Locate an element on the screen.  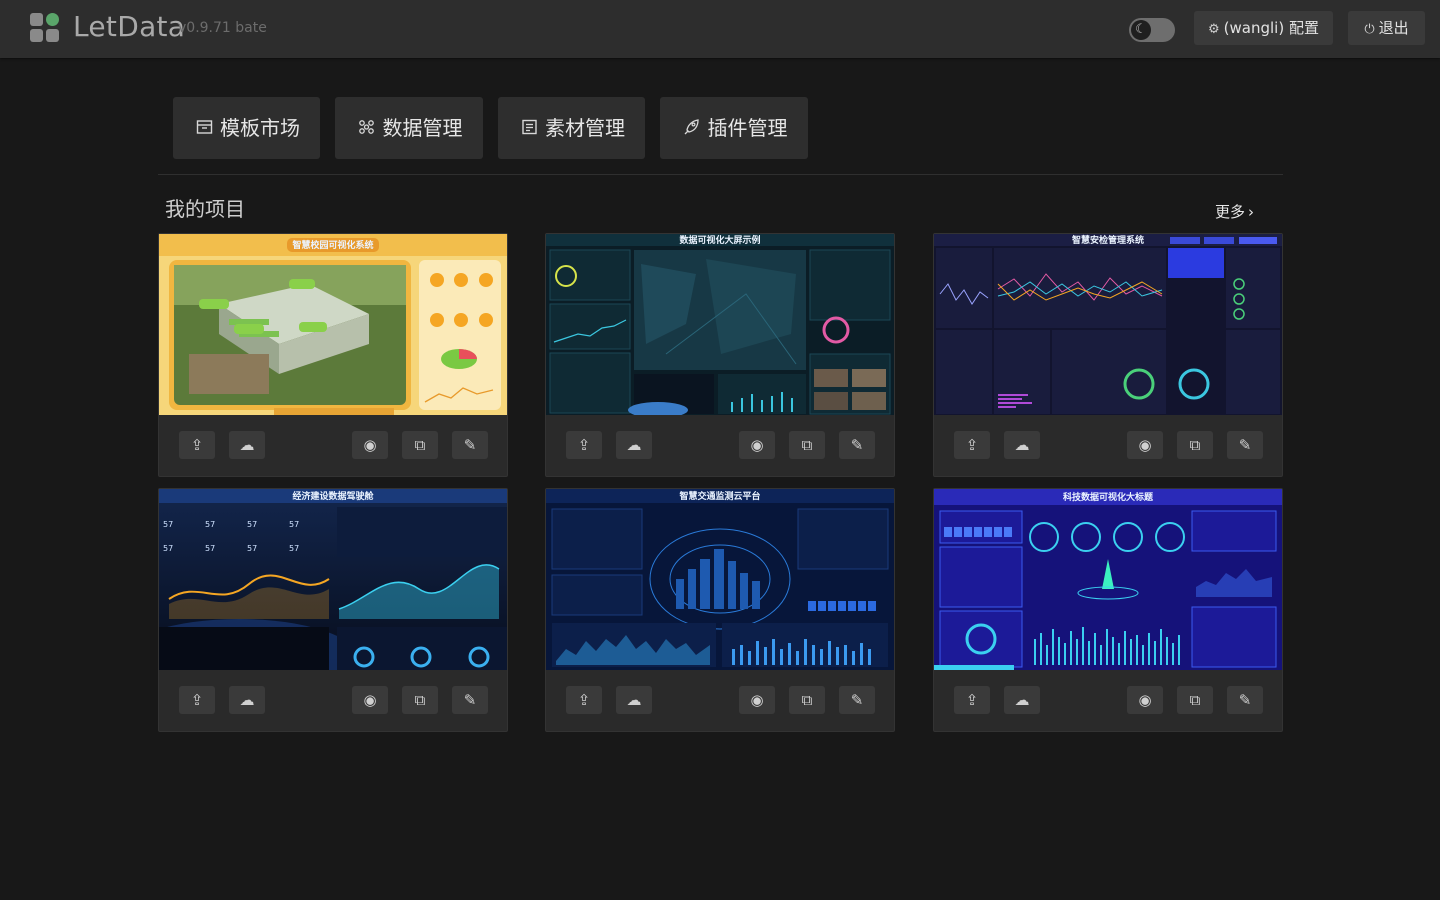
nav-label: 数据管理 is located at coordinates (422, 128).